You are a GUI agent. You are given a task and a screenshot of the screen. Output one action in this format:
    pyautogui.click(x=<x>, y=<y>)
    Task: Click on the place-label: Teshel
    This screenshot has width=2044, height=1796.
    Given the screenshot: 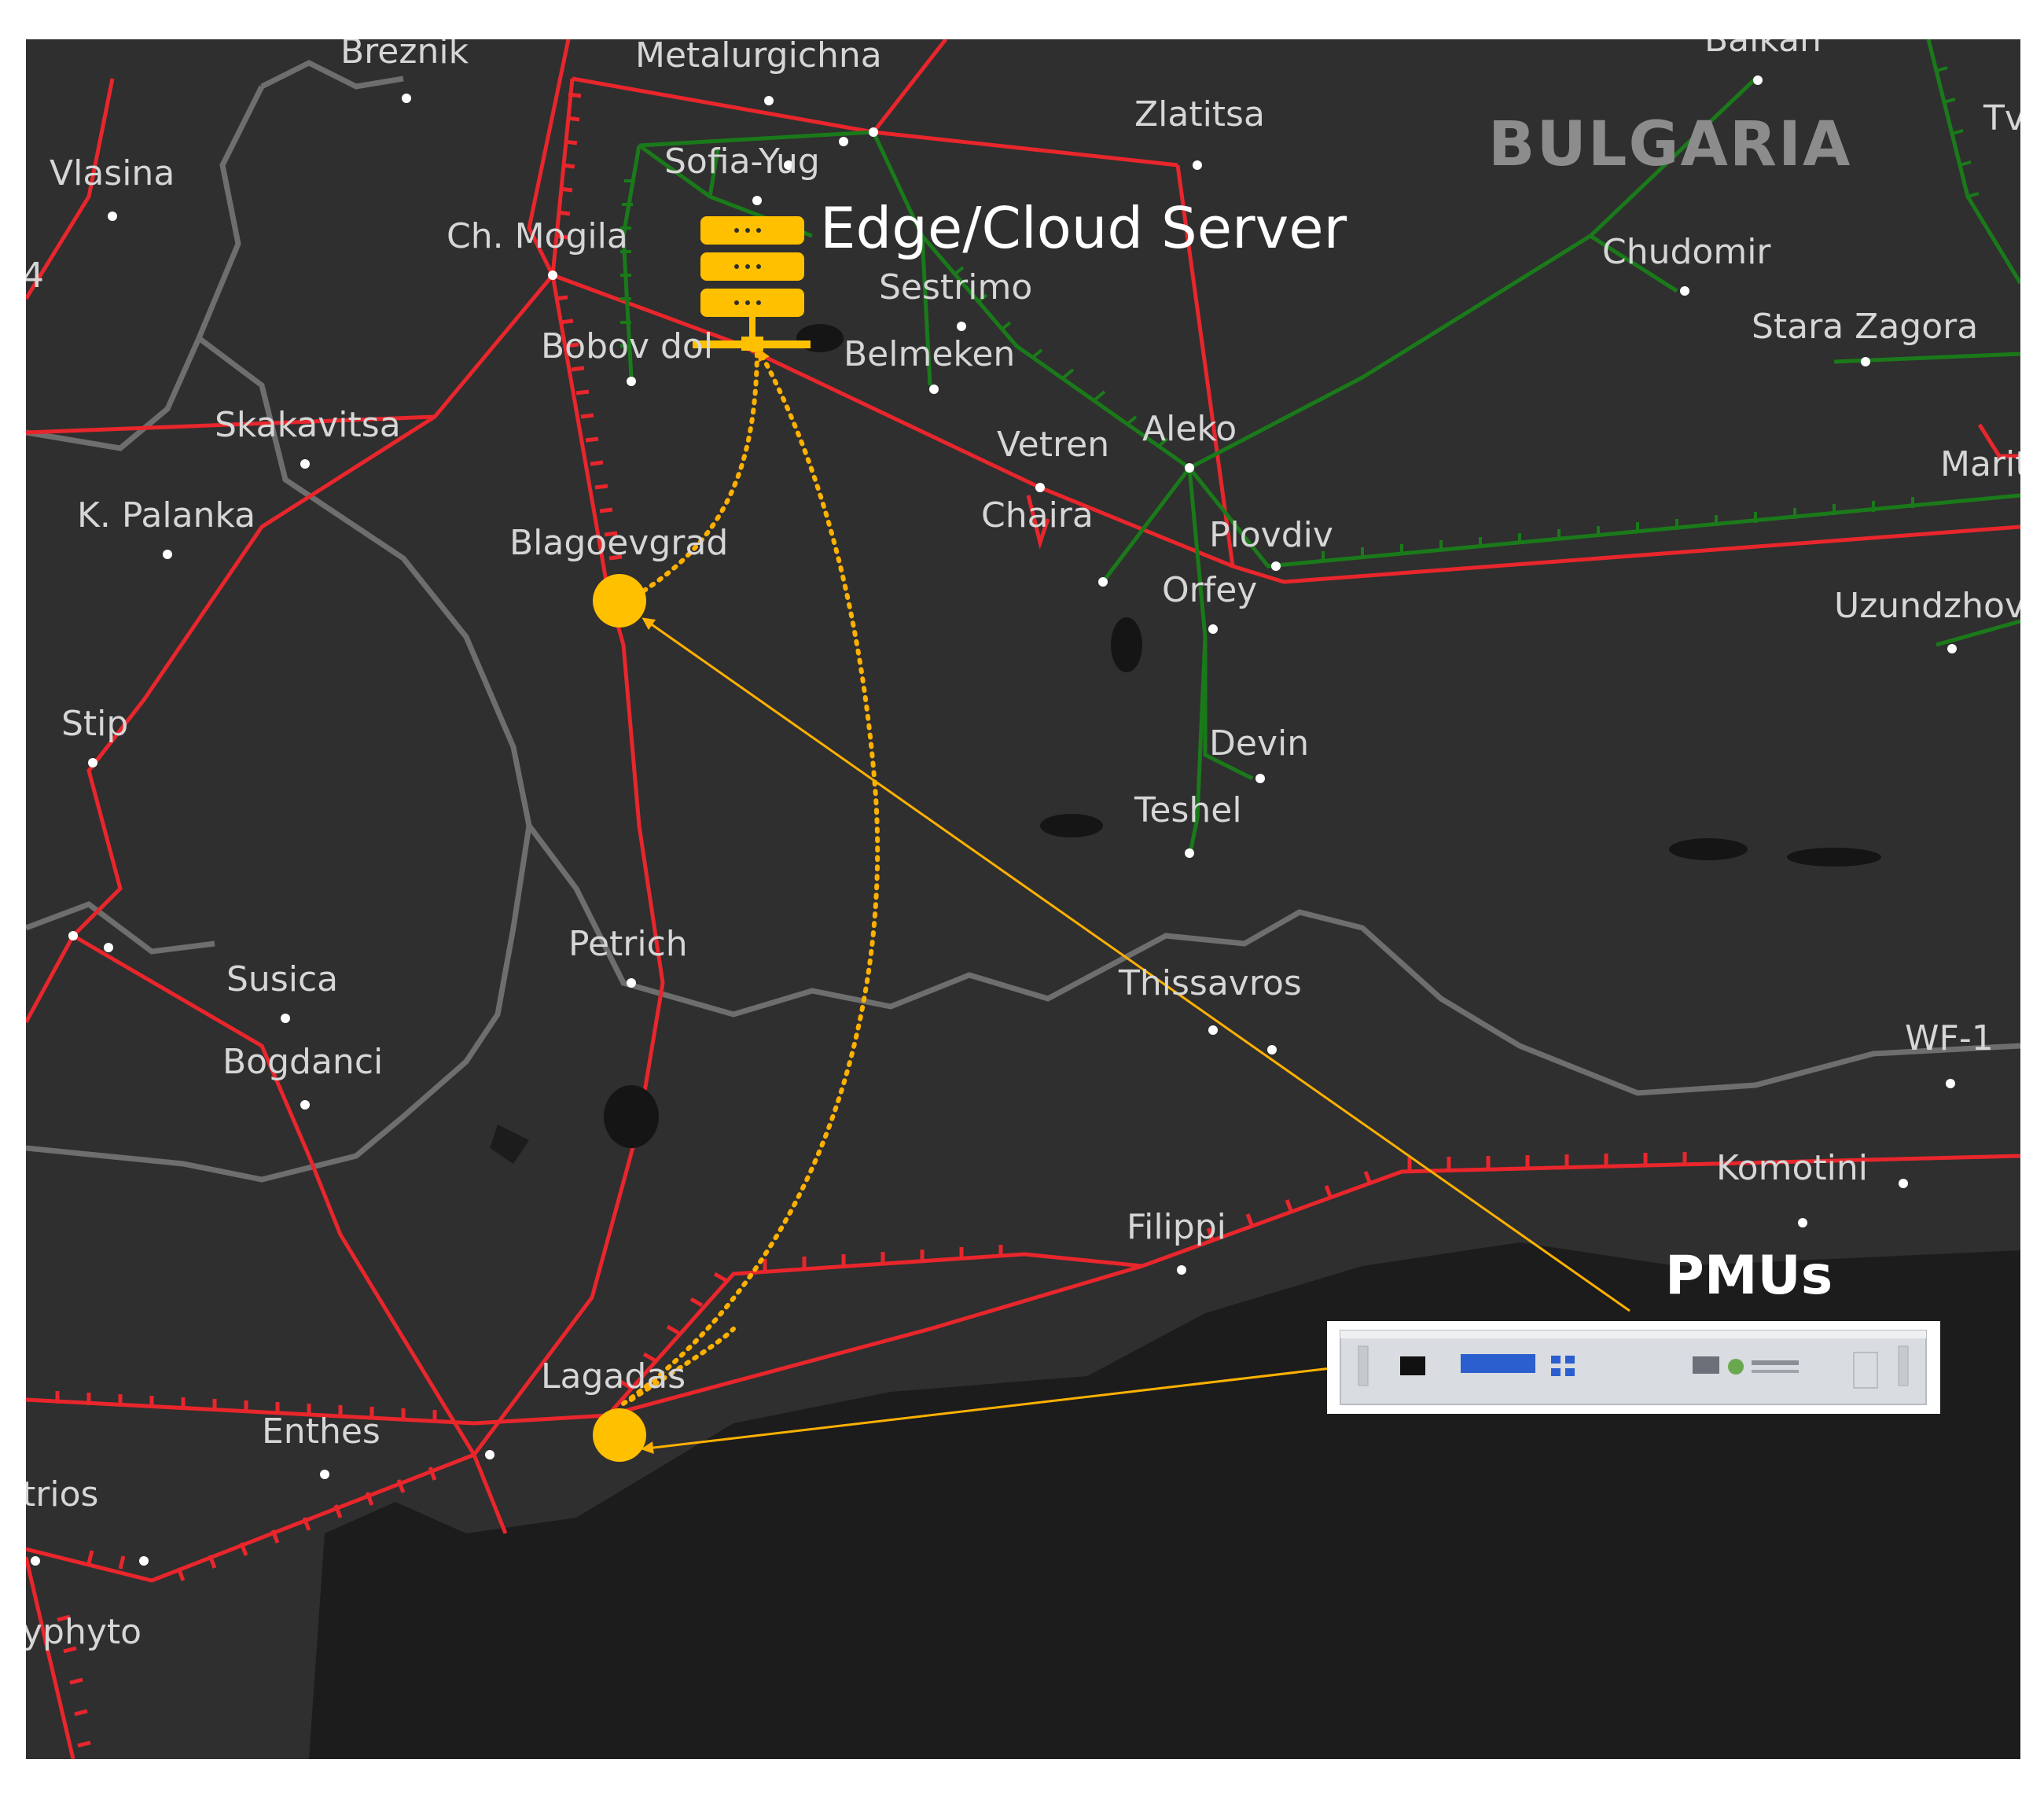 What is the action you would take?
    pyautogui.click(x=1188, y=810)
    